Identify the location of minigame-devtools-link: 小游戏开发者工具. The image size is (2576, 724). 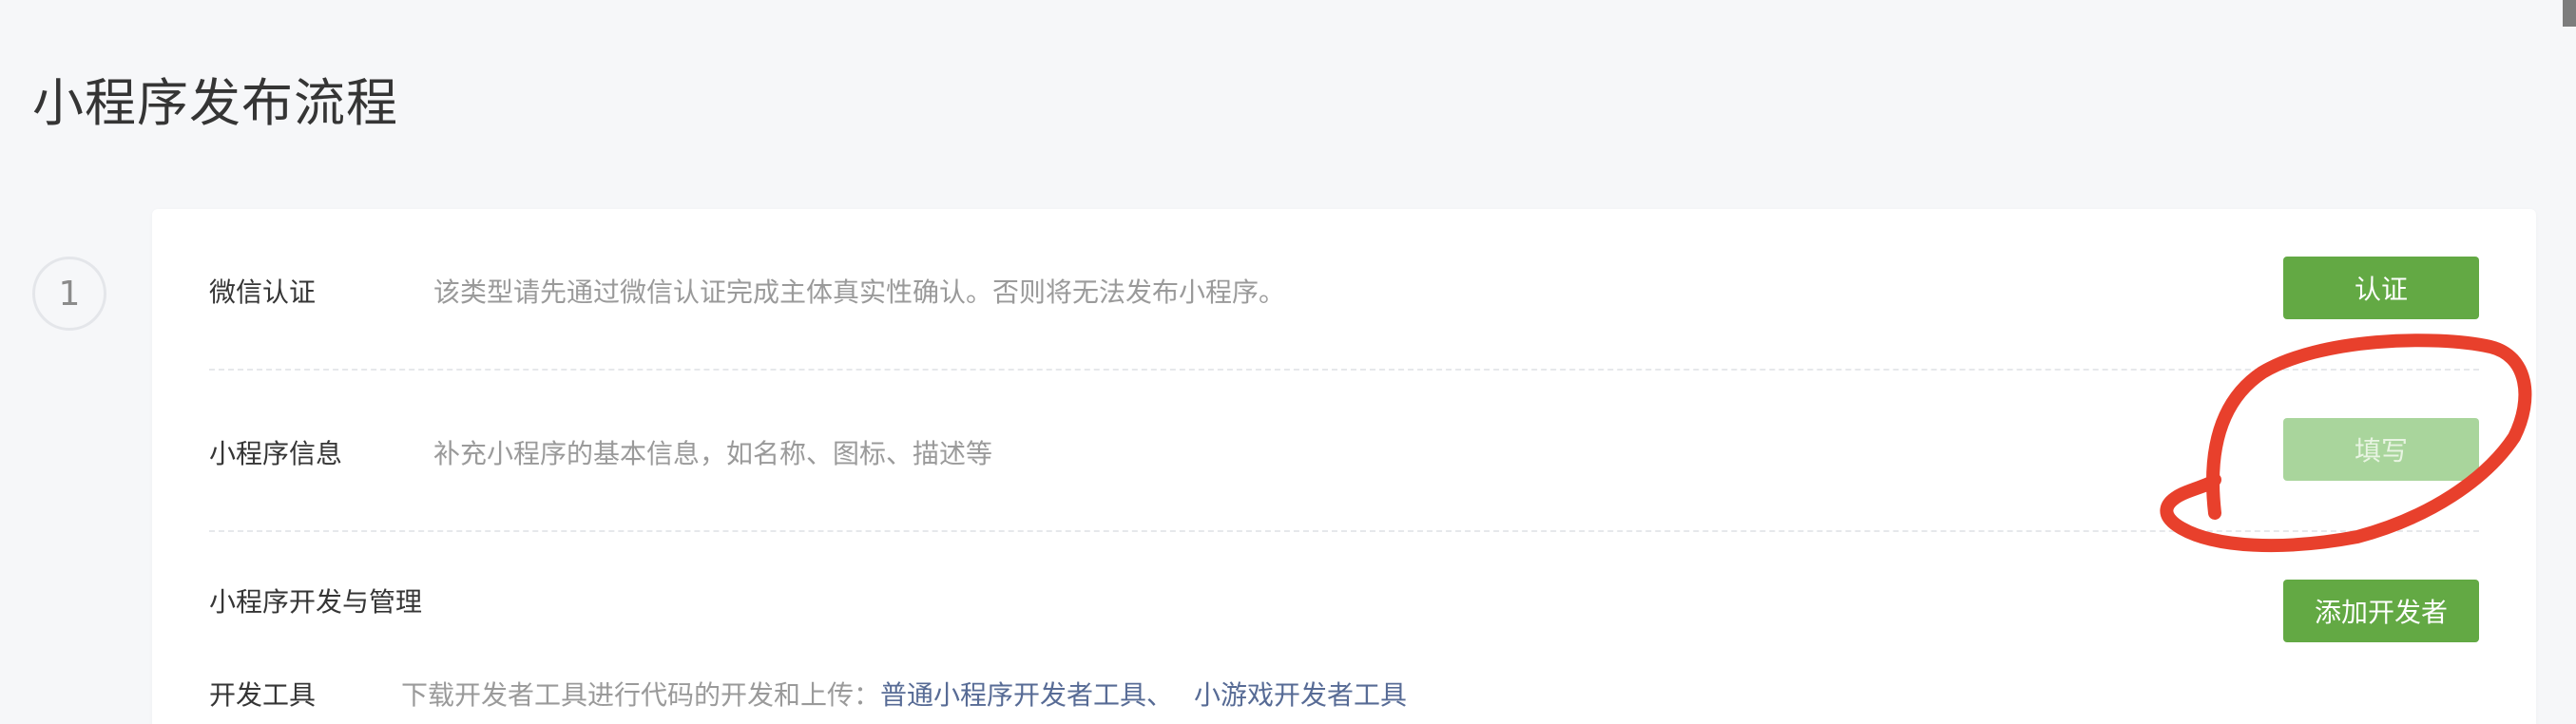
(1300, 695).